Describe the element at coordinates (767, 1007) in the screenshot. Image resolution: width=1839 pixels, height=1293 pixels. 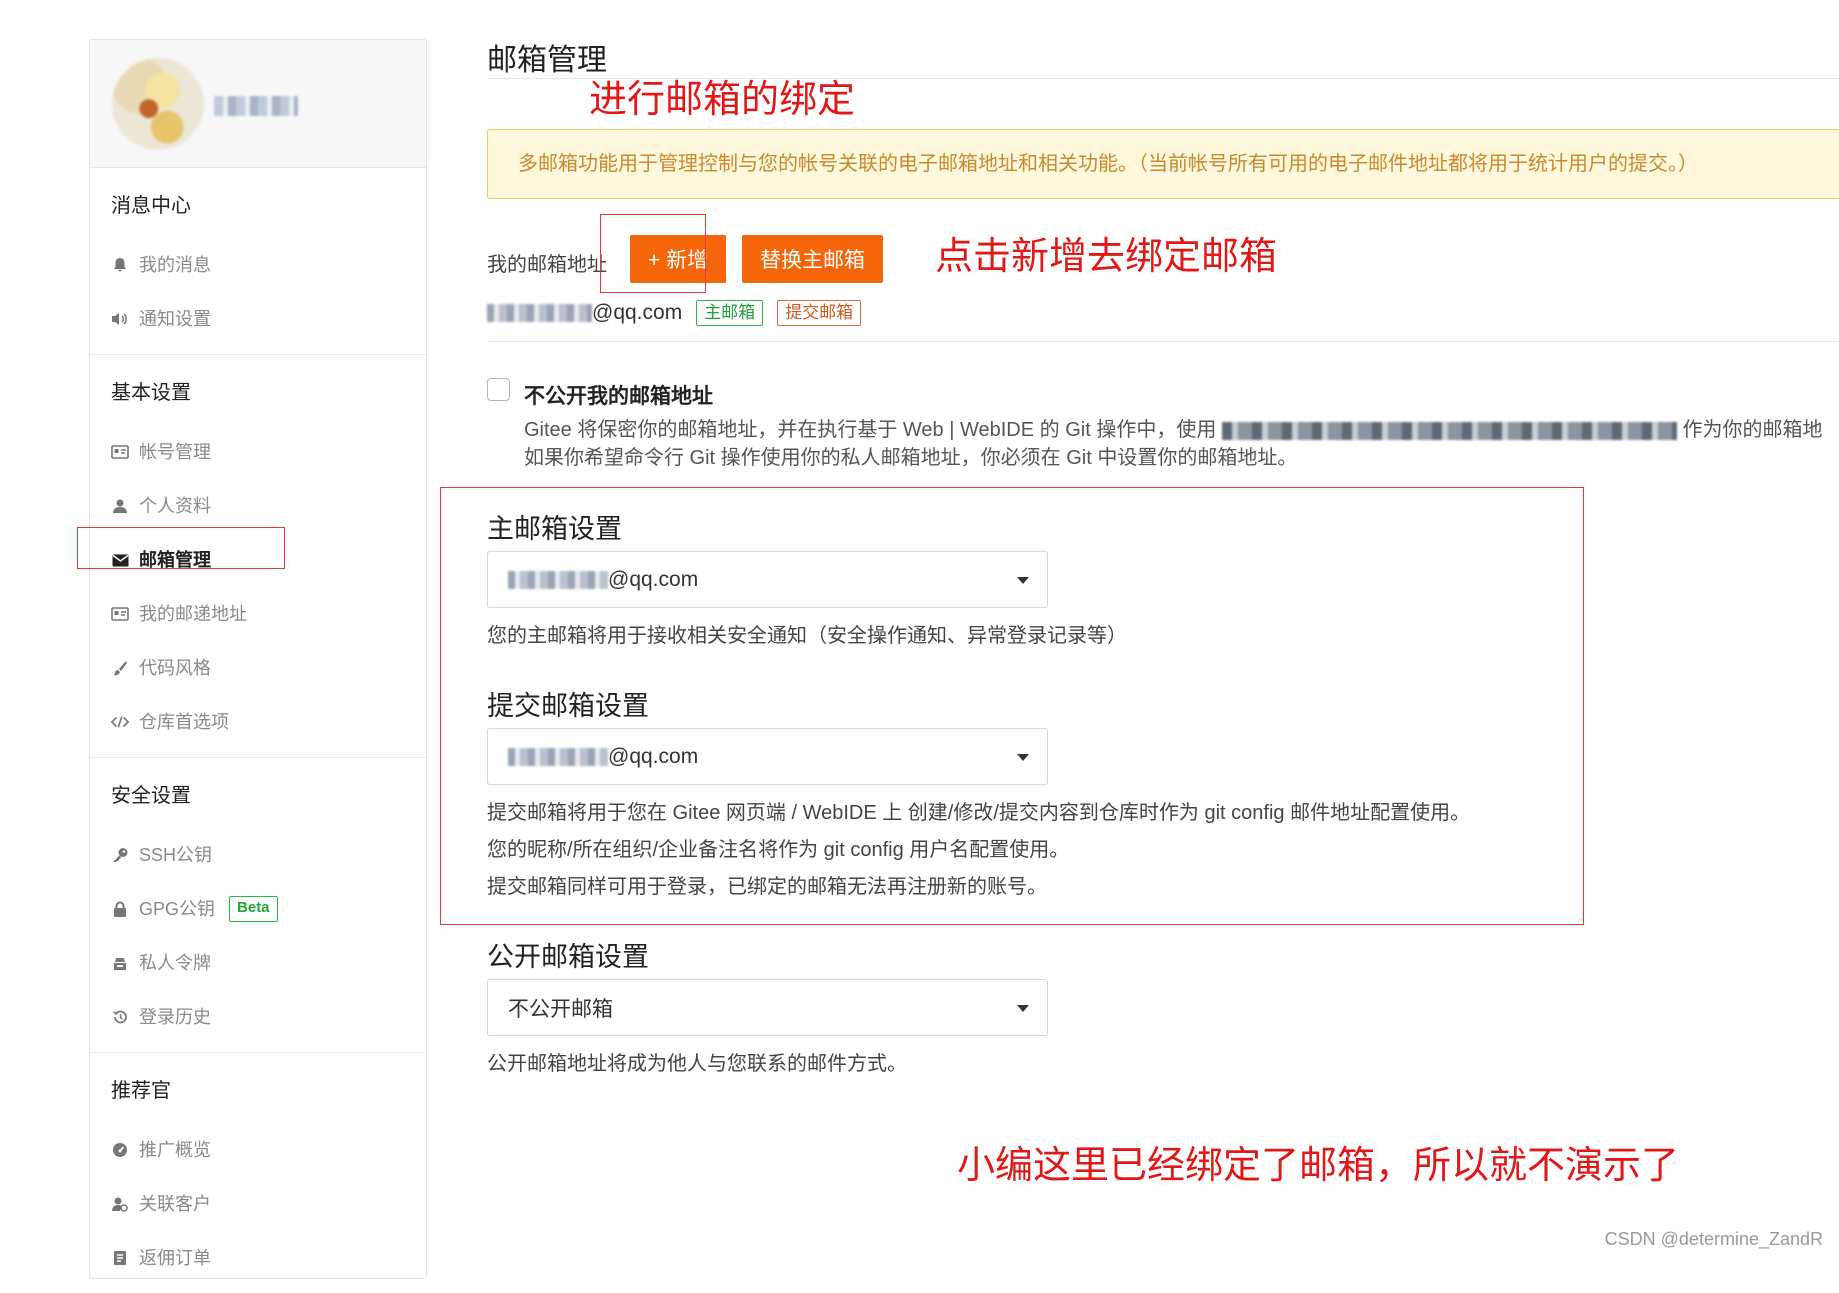
I see `public-email-select: 不公开邮箱` at that location.